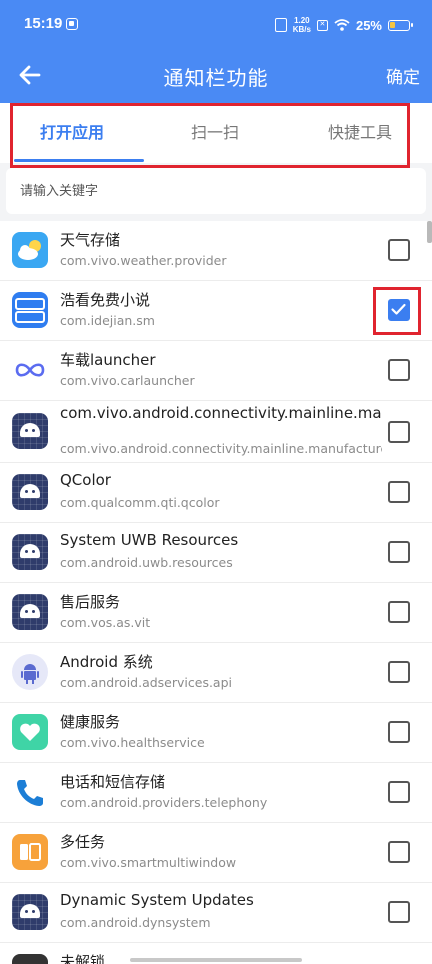 This screenshot has height=964, width=432. Describe the element at coordinates (30, 310) in the screenshot. I see `novel-icon` at that location.